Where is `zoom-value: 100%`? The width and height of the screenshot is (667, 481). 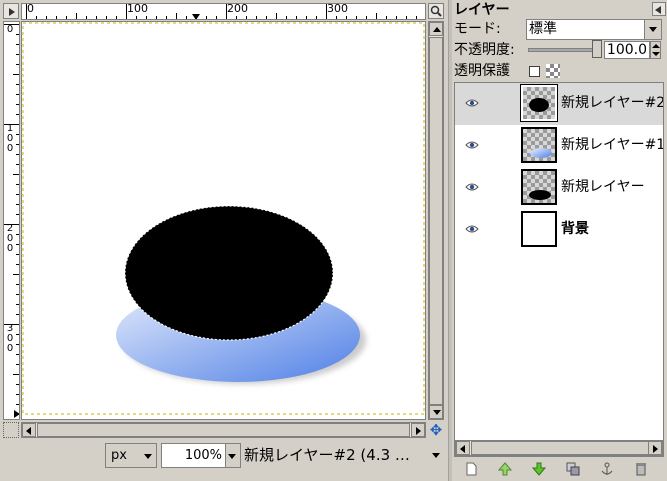 zoom-value: 100% is located at coordinates (203, 455).